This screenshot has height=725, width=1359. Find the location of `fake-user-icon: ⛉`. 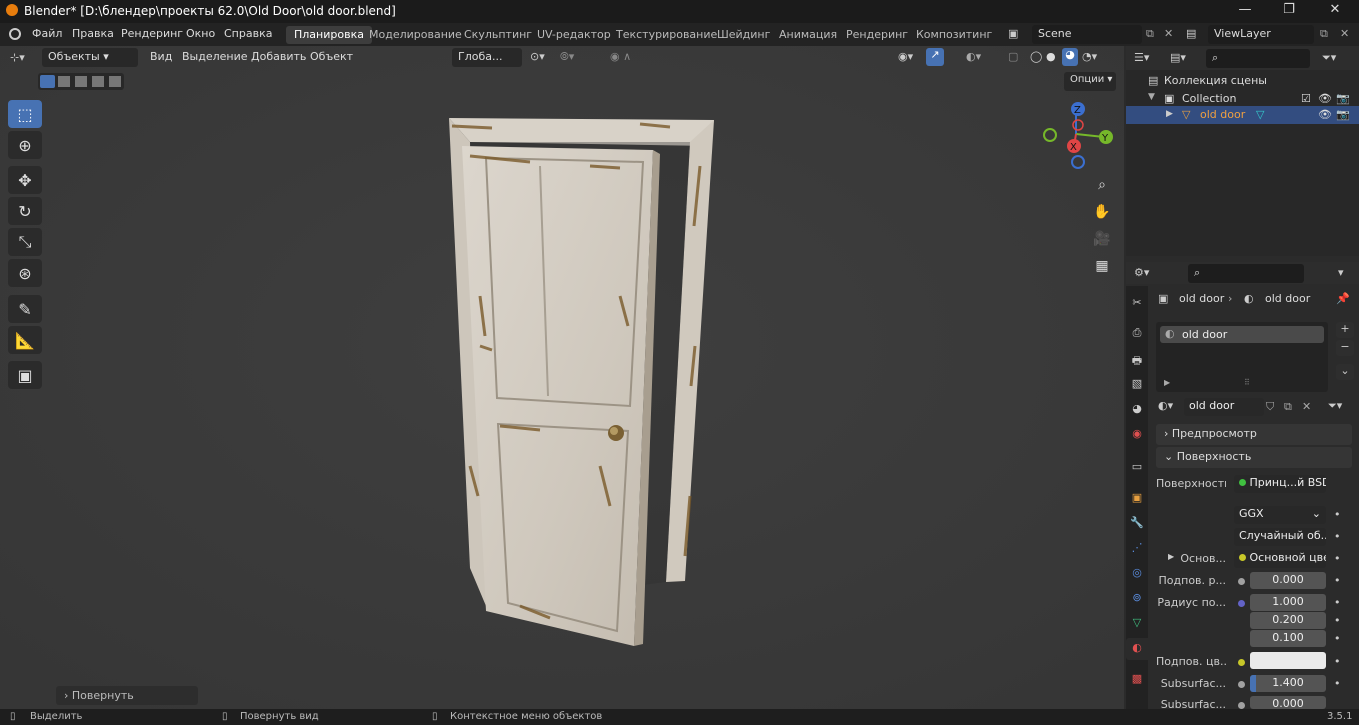

fake-user-icon: ⛉ is located at coordinates (1270, 407).